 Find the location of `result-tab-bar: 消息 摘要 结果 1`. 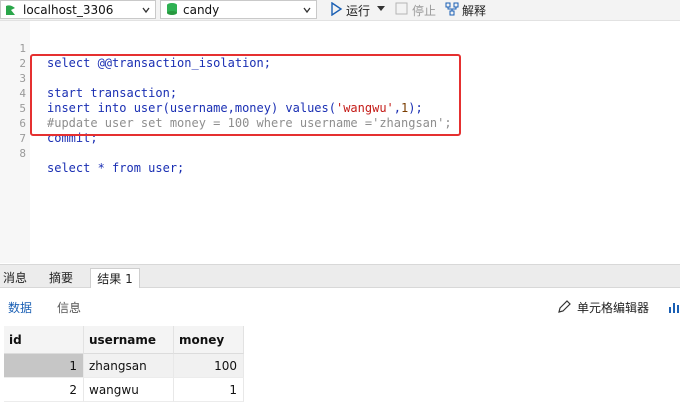

result-tab-bar: 消息 摘要 结果 1 is located at coordinates (340, 276).